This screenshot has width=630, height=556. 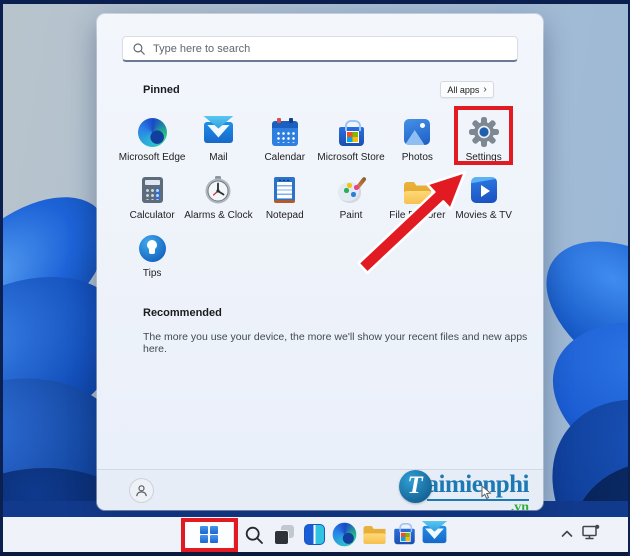 I want to click on app-label: File Explorer, so click(x=417, y=215).